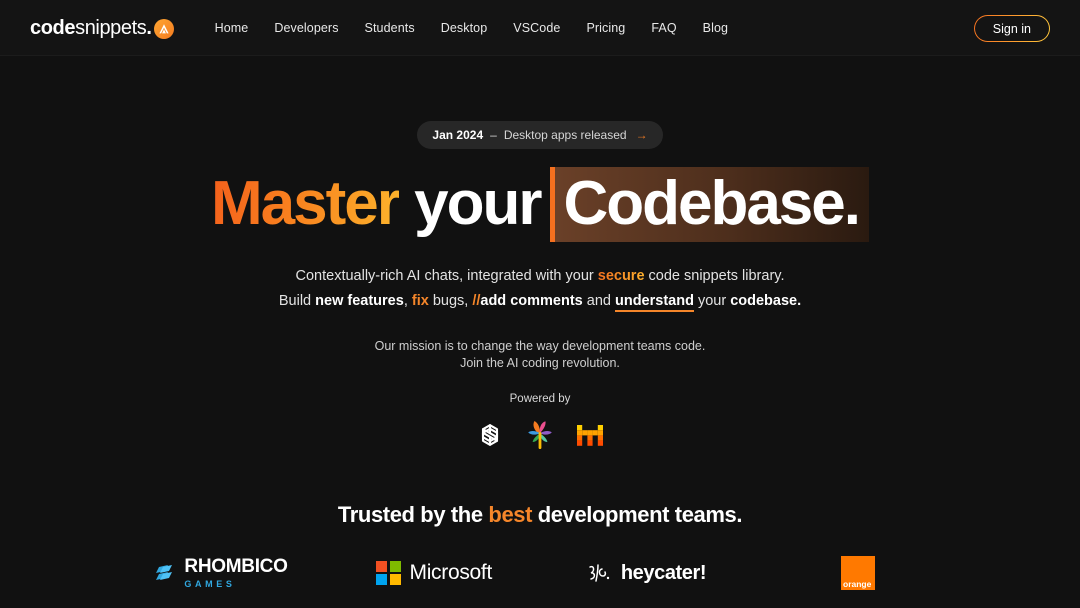  What do you see at coordinates (390, 28) in the screenshot?
I see `nav-item-students: Students` at bounding box center [390, 28].